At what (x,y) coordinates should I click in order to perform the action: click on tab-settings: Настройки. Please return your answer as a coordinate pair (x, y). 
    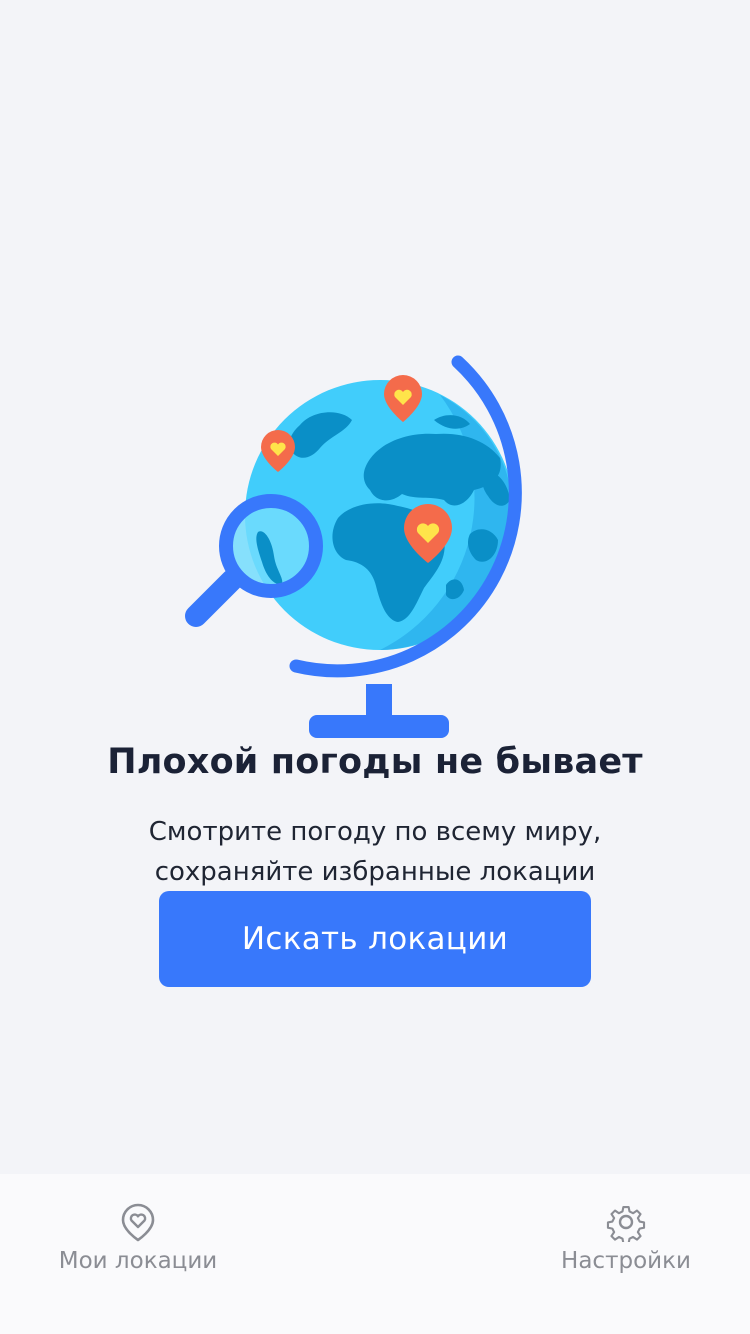
    Looking at the image, I should click on (626, 1239).